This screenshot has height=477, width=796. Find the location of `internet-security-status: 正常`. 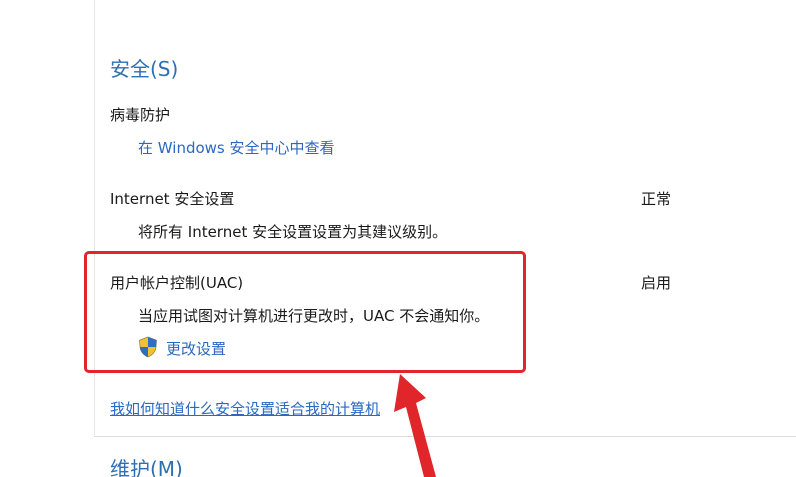

internet-security-status: 正常 is located at coordinates (656, 199).